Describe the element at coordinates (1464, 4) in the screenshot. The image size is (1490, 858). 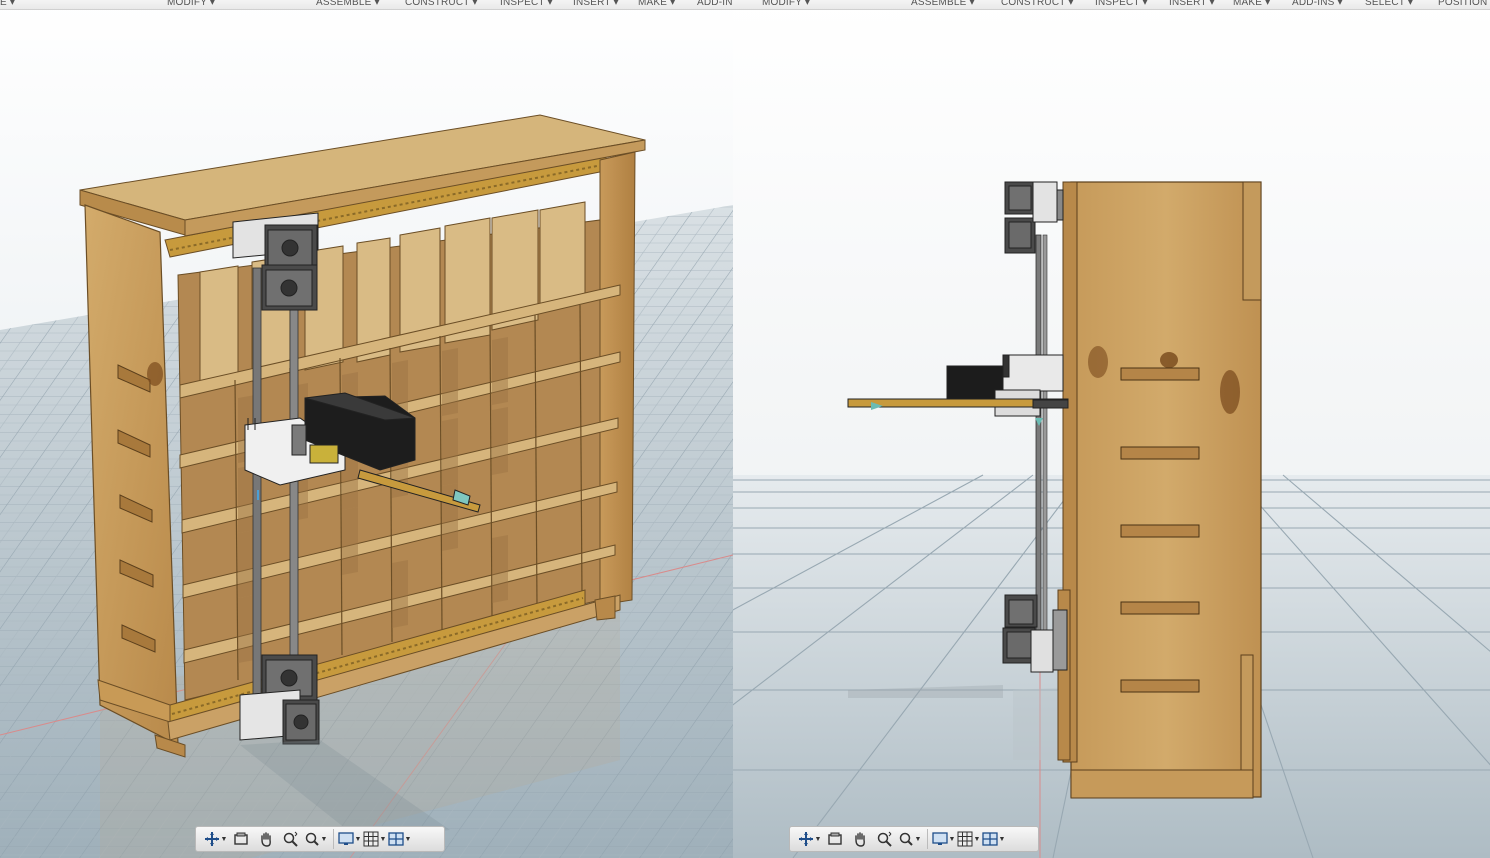
I see `menu-position: POSITION ▾` at that location.